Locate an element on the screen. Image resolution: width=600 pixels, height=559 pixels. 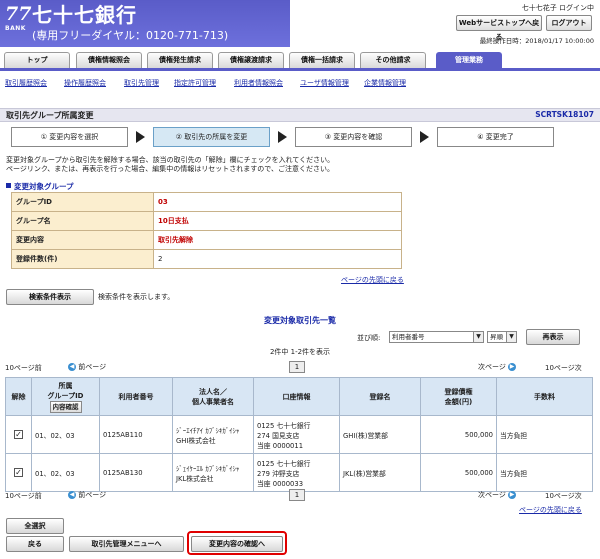
tab-credit-info: 債権情報照会 is located at coordinates (109, 60).